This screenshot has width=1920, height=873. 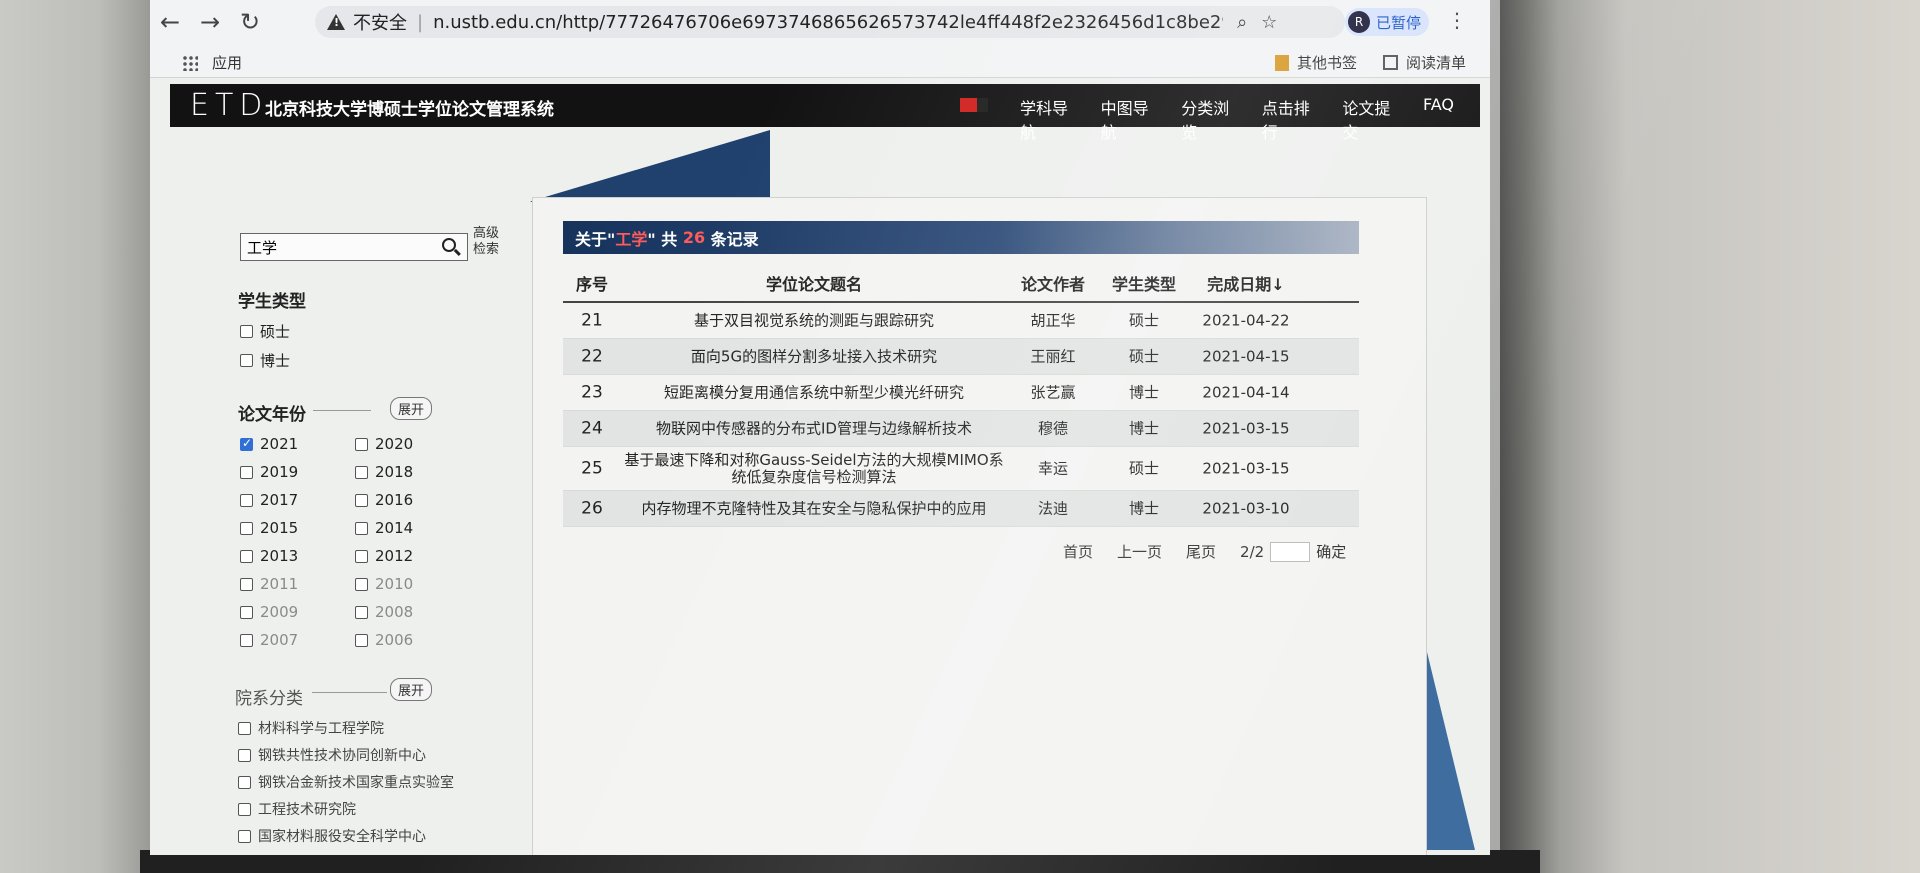 I want to click on menu-icon: ⋮, so click(x=1457, y=20).